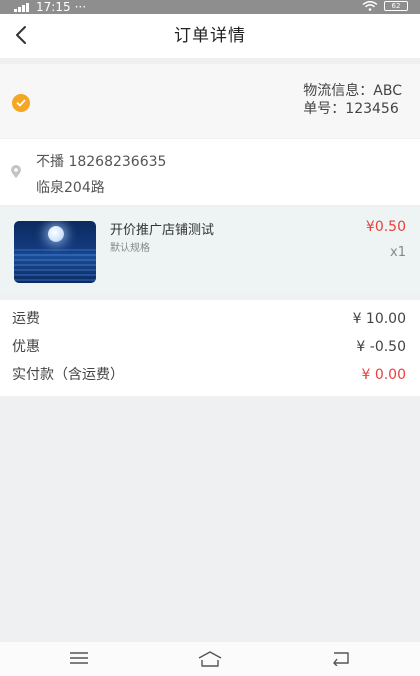  What do you see at coordinates (53, 7) in the screenshot?
I see `status-time: 17:15` at bounding box center [53, 7].